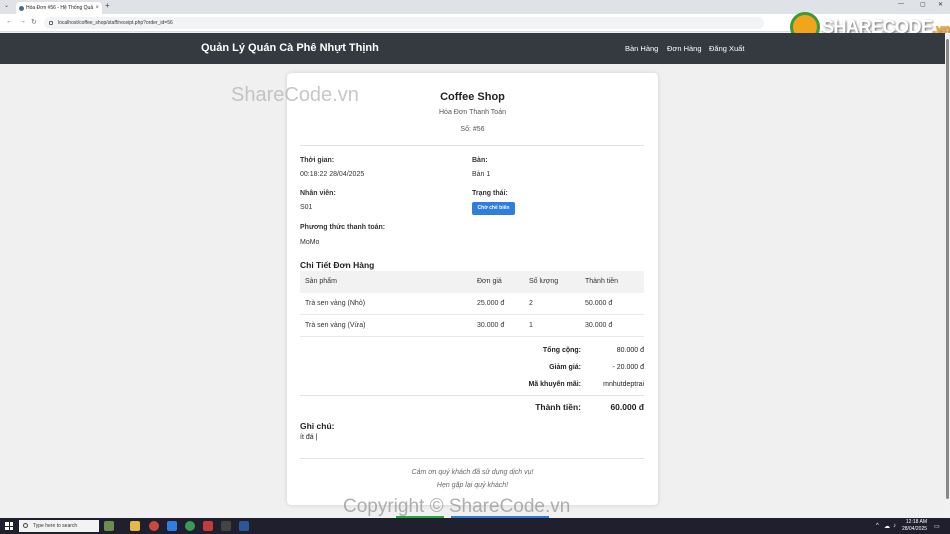 The width and height of the screenshot is (950, 534). Describe the element at coordinates (602, 281) in the screenshot. I see `col-header-amount: Thành tiền` at that location.